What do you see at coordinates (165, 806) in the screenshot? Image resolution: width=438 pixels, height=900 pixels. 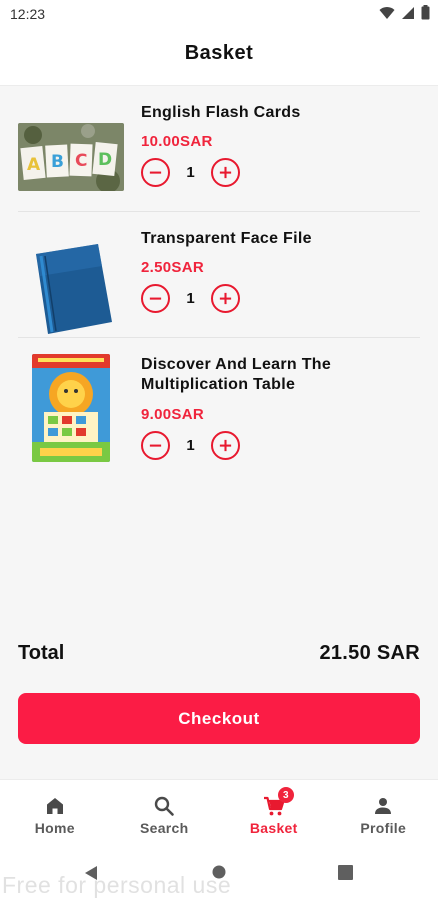 I see `search-icon` at bounding box center [165, 806].